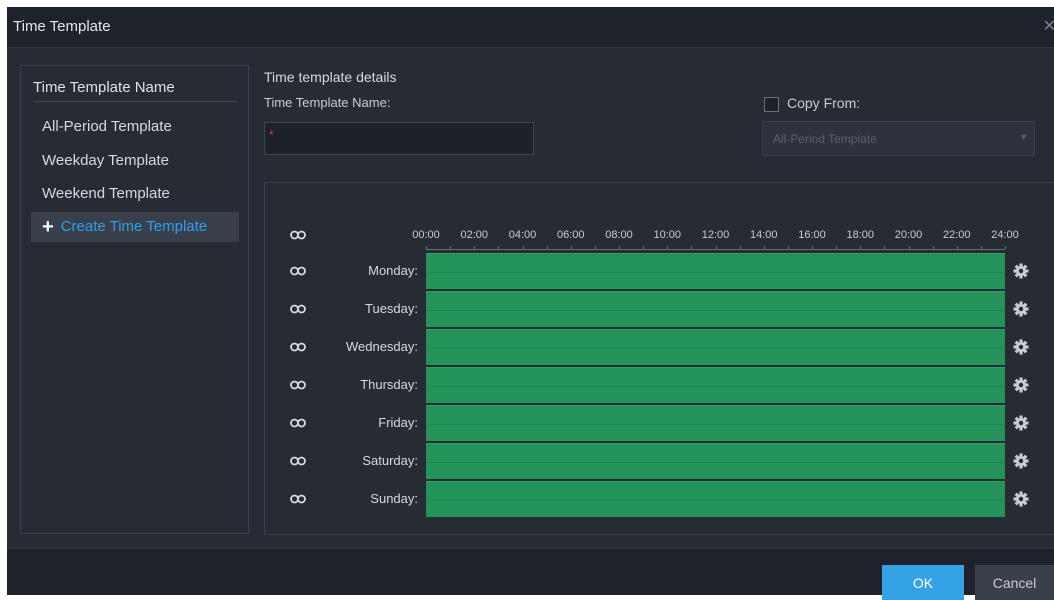 This screenshot has width=1054, height=600. What do you see at coordinates (956, 235) in the screenshot?
I see `hour-label: 22:00` at bounding box center [956, 235].